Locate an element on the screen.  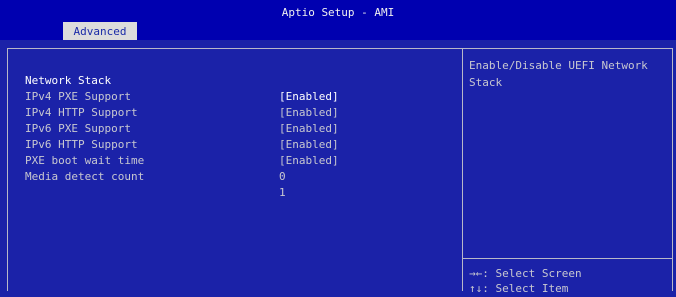
setting-value: 1 is located at coordinates (282, 192).